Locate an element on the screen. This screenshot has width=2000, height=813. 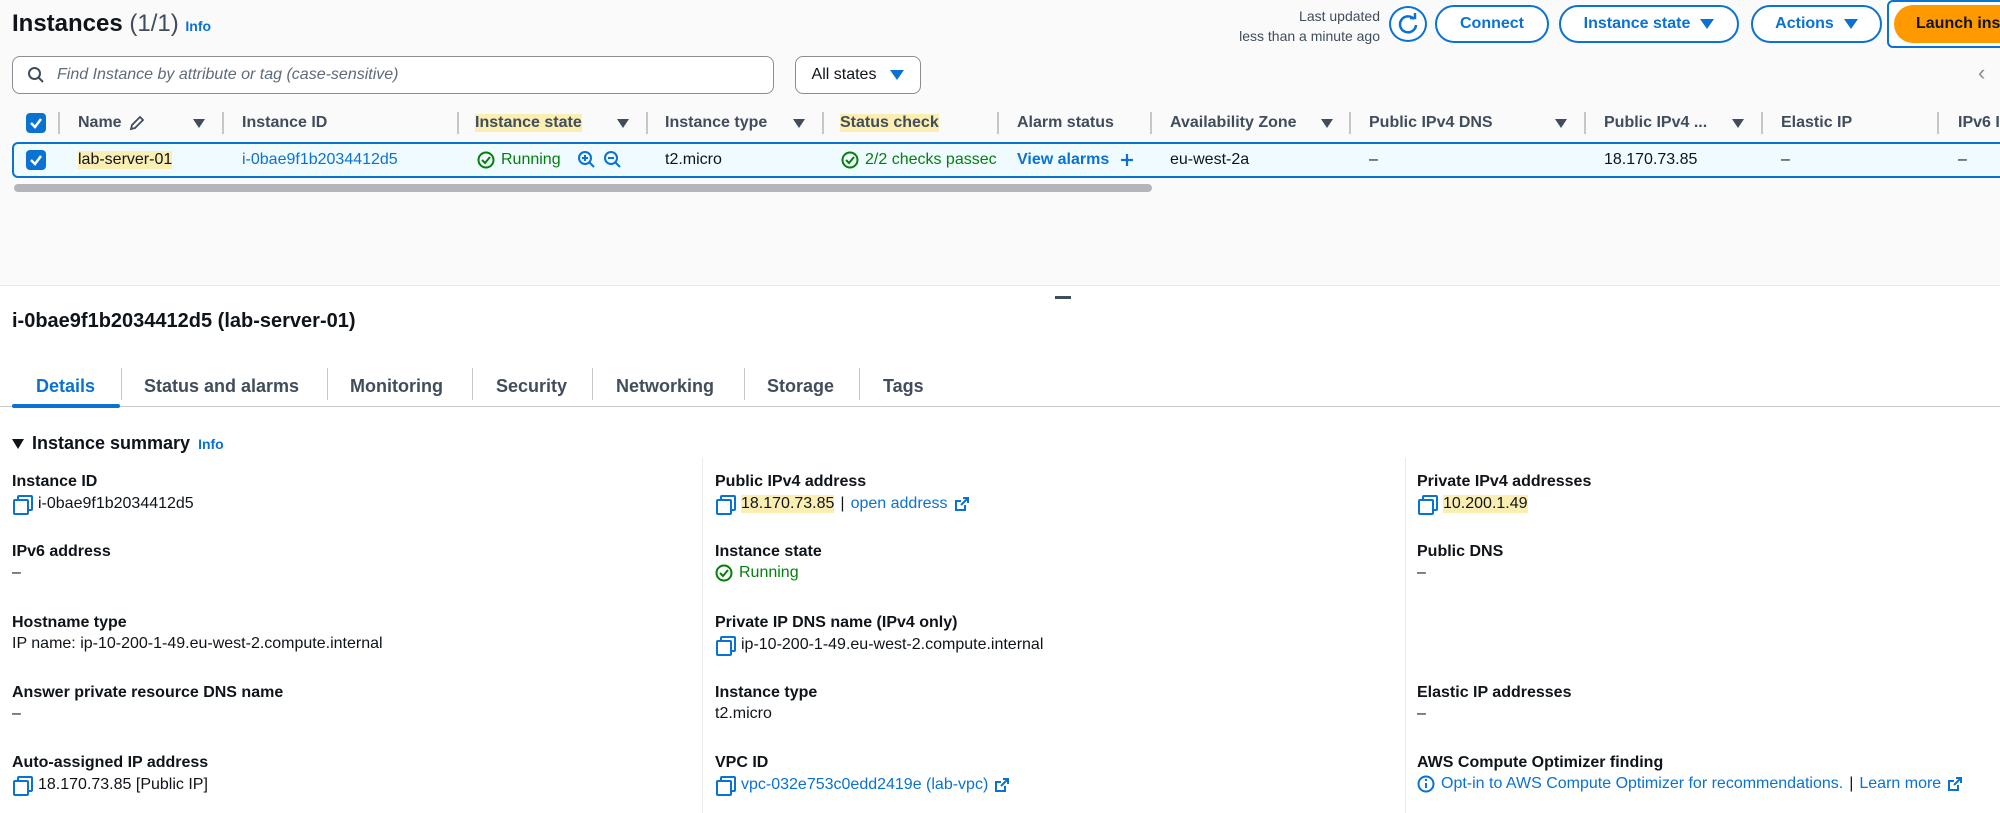
field-elastic-ip: Elastic IP addresses – is located at coordinates (1494, 703).